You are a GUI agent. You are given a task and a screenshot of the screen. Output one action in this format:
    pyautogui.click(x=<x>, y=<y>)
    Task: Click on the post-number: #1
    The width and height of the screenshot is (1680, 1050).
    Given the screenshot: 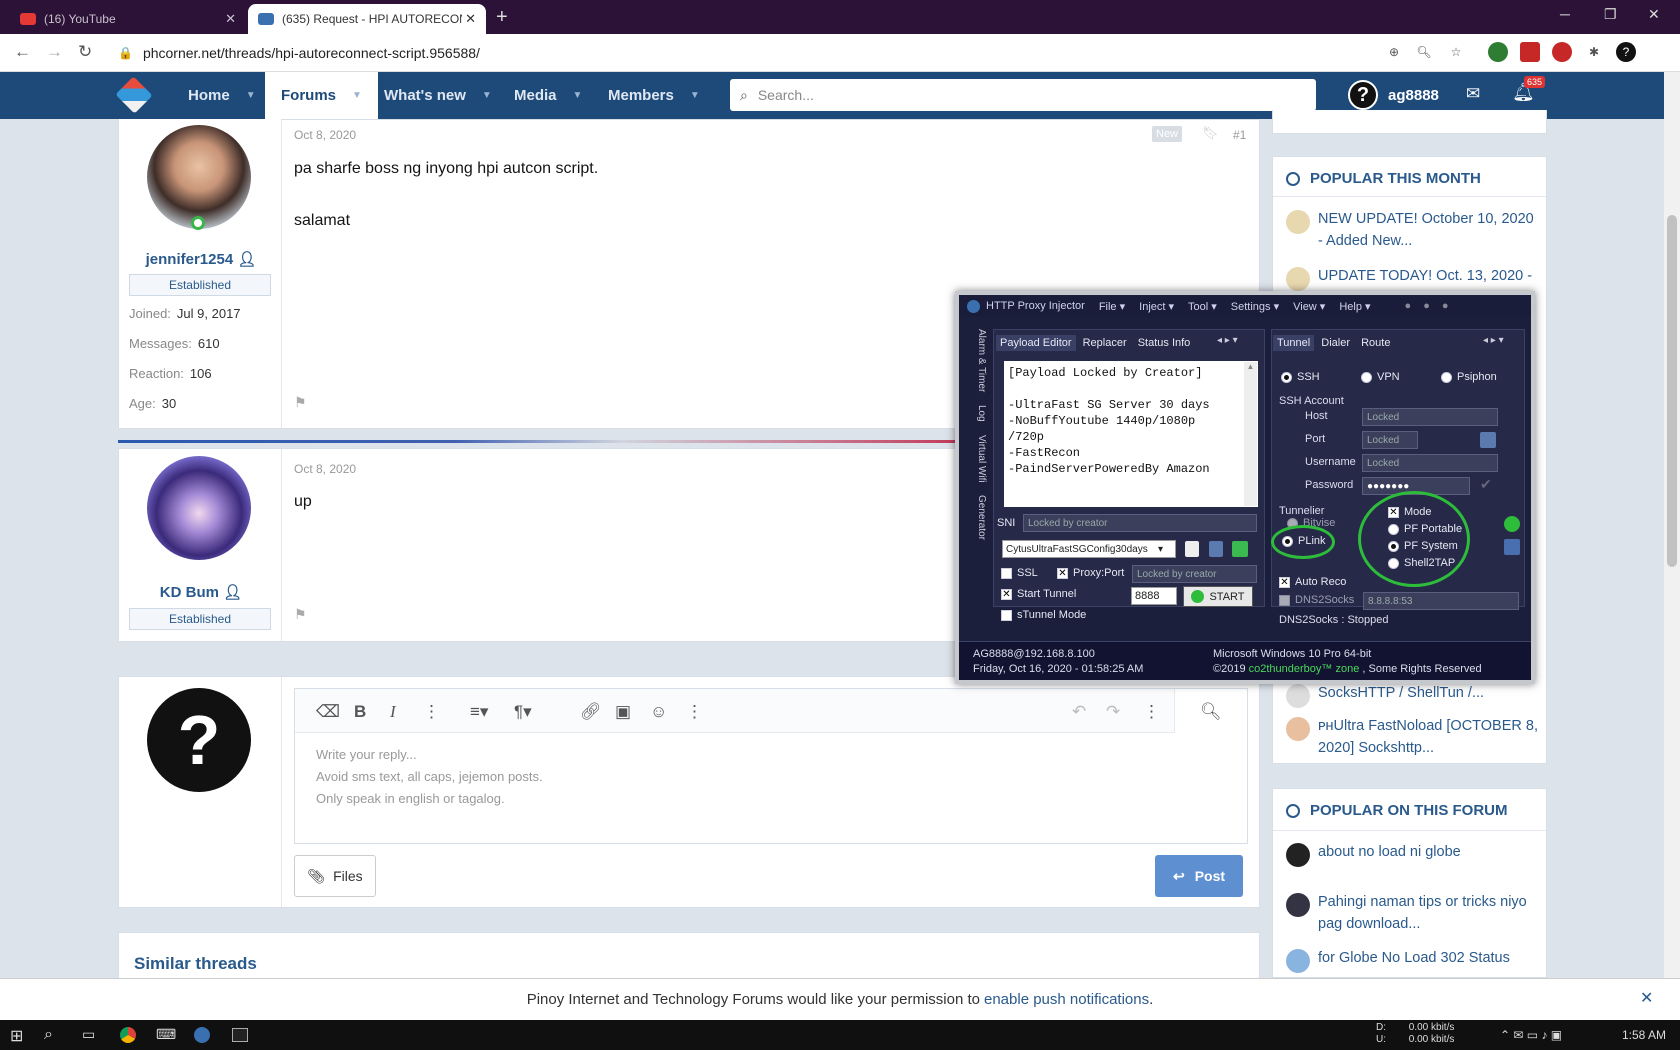 What is the action you would take?
    pyautogui.click(x=1239, y=135)
    